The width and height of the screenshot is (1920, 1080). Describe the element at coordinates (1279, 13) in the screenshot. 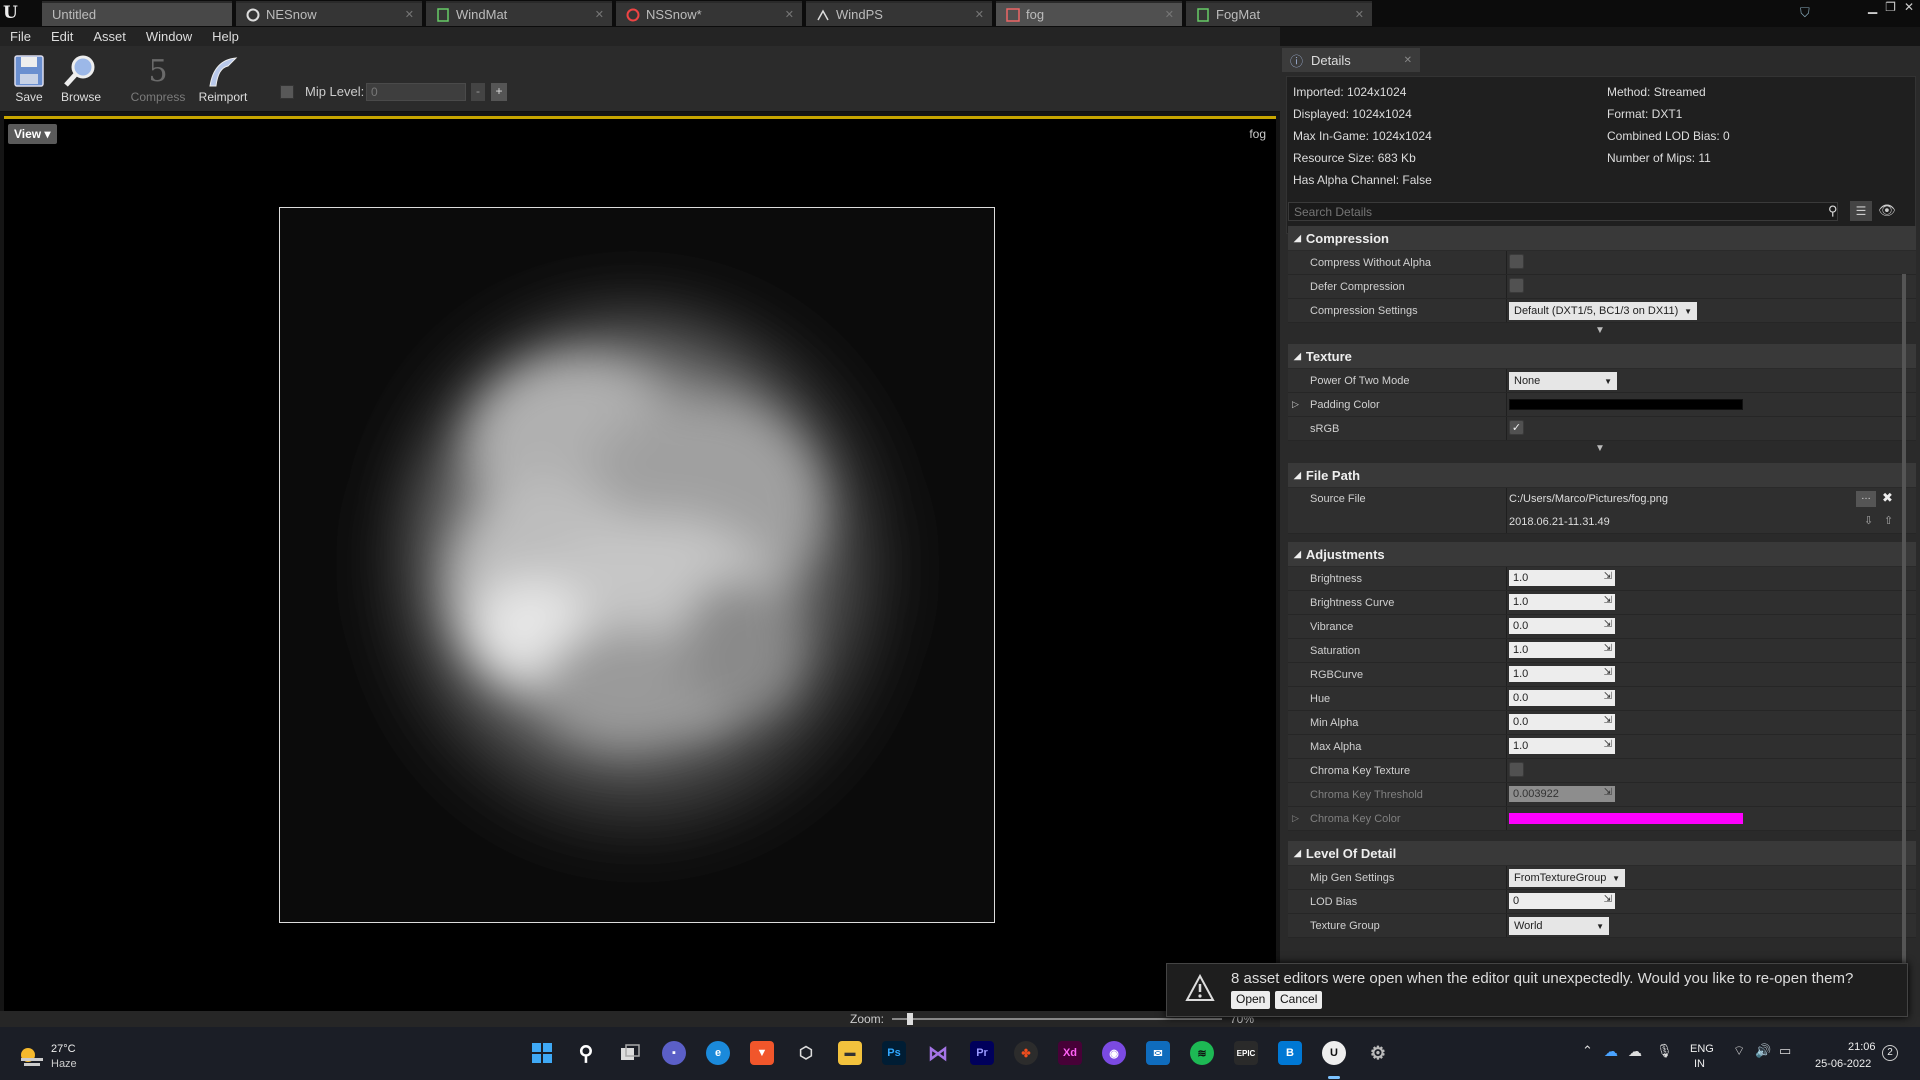

I see `tab-fogmat: FogMat ✕` at that location.